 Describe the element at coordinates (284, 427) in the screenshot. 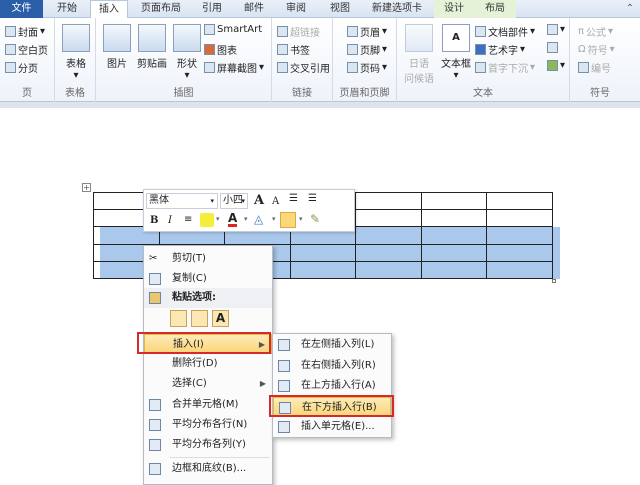

I see `insert-cells-icon` at that location.